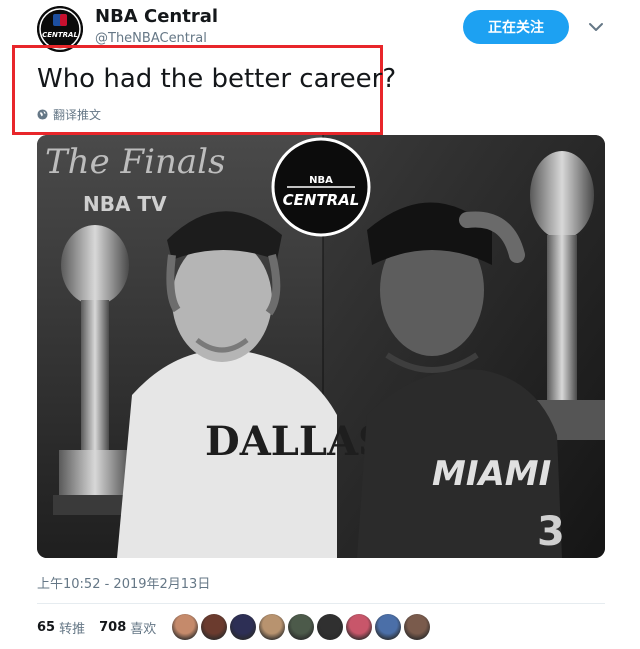 This screenshot has width=640, height=649. What do you see at coordinates (491, 474) in the screenshot?
I see `miami-jersey-text: MIAMI` at bounding box center [491, 474].